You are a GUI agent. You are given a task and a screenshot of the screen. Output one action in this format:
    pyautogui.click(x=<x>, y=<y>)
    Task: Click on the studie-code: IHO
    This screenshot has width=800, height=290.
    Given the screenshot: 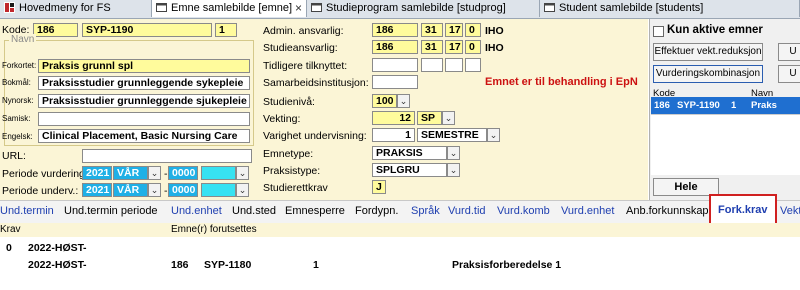 What is the action you would take?
    pyautogui.click(x=494, y=48)
    